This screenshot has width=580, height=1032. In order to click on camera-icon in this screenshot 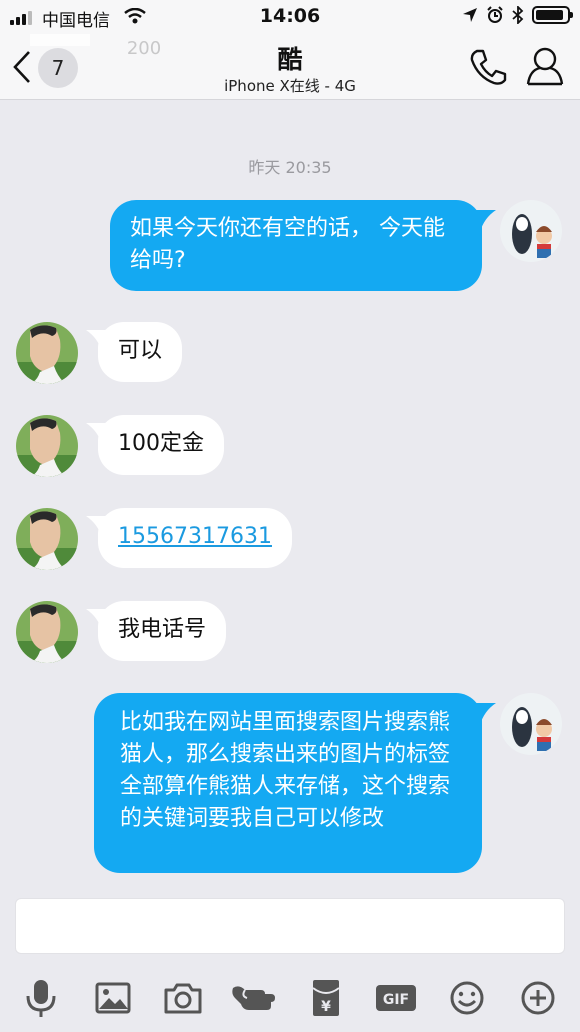, I will do `click(183, 998)`.